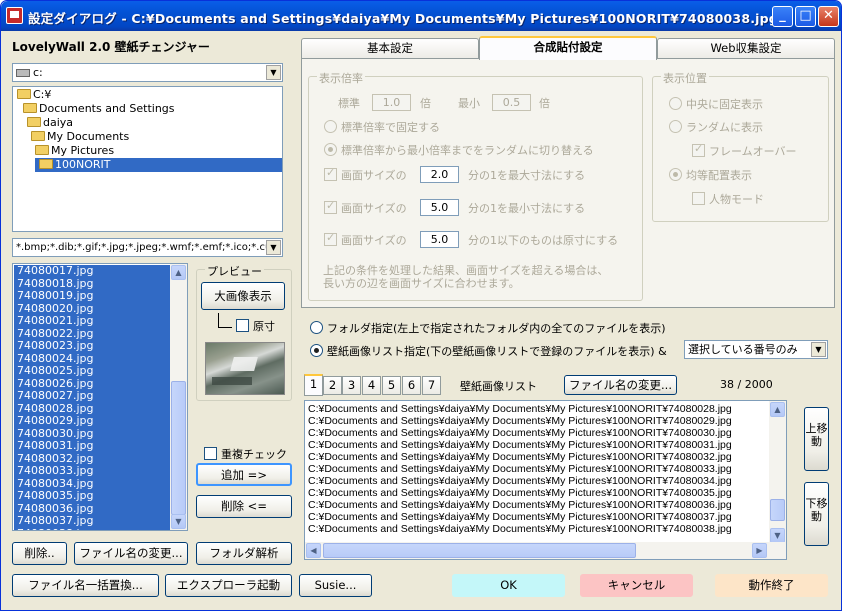  I want to click on person-mode-label: 人物モード, so click(736, 199).